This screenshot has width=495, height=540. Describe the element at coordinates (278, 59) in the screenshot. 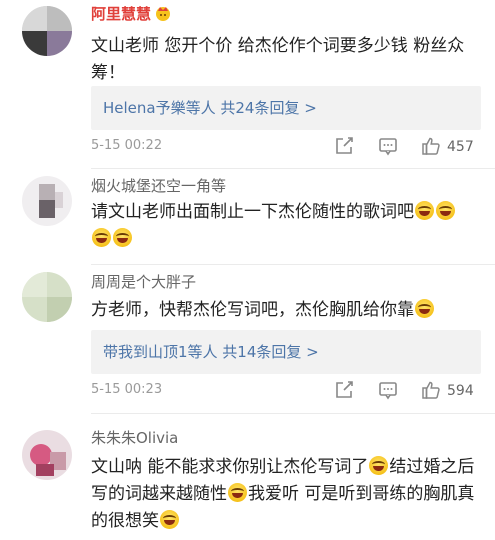

I see `comment-text: 文山老师 您开个价 给杰伦作个词要多少钱 粉丝众筹！` at that location.